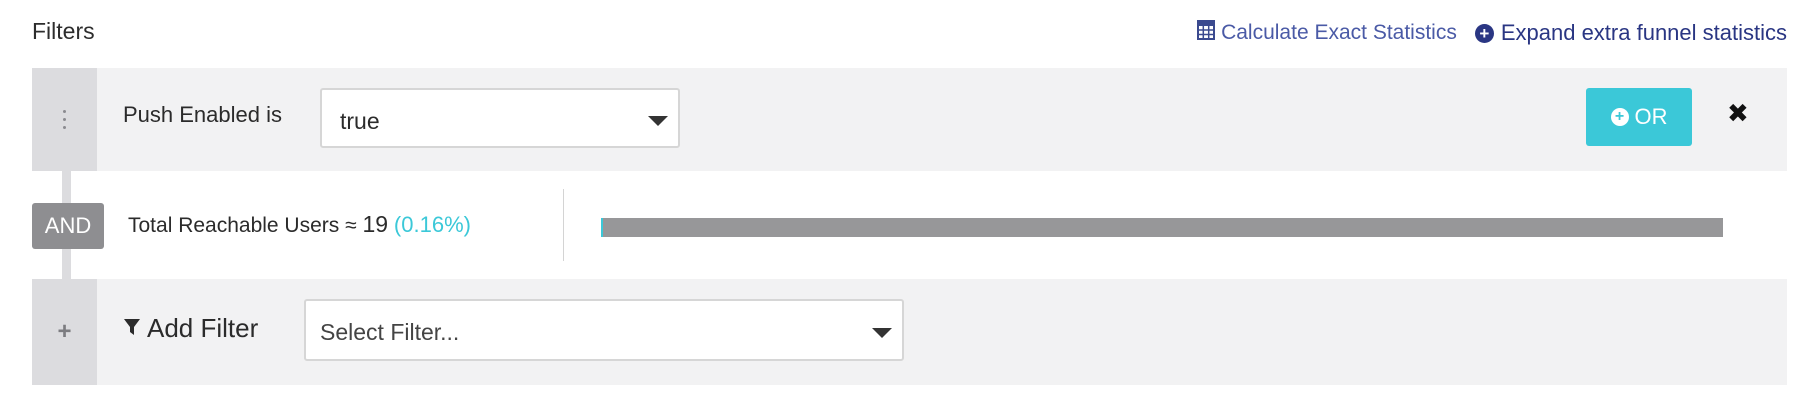 The width and height of the screenshot is (1800, 408). What do you see at coordinates (68, 226) in the screenshot?
I see `and-badge: AND` at bounding box center [68, 226].